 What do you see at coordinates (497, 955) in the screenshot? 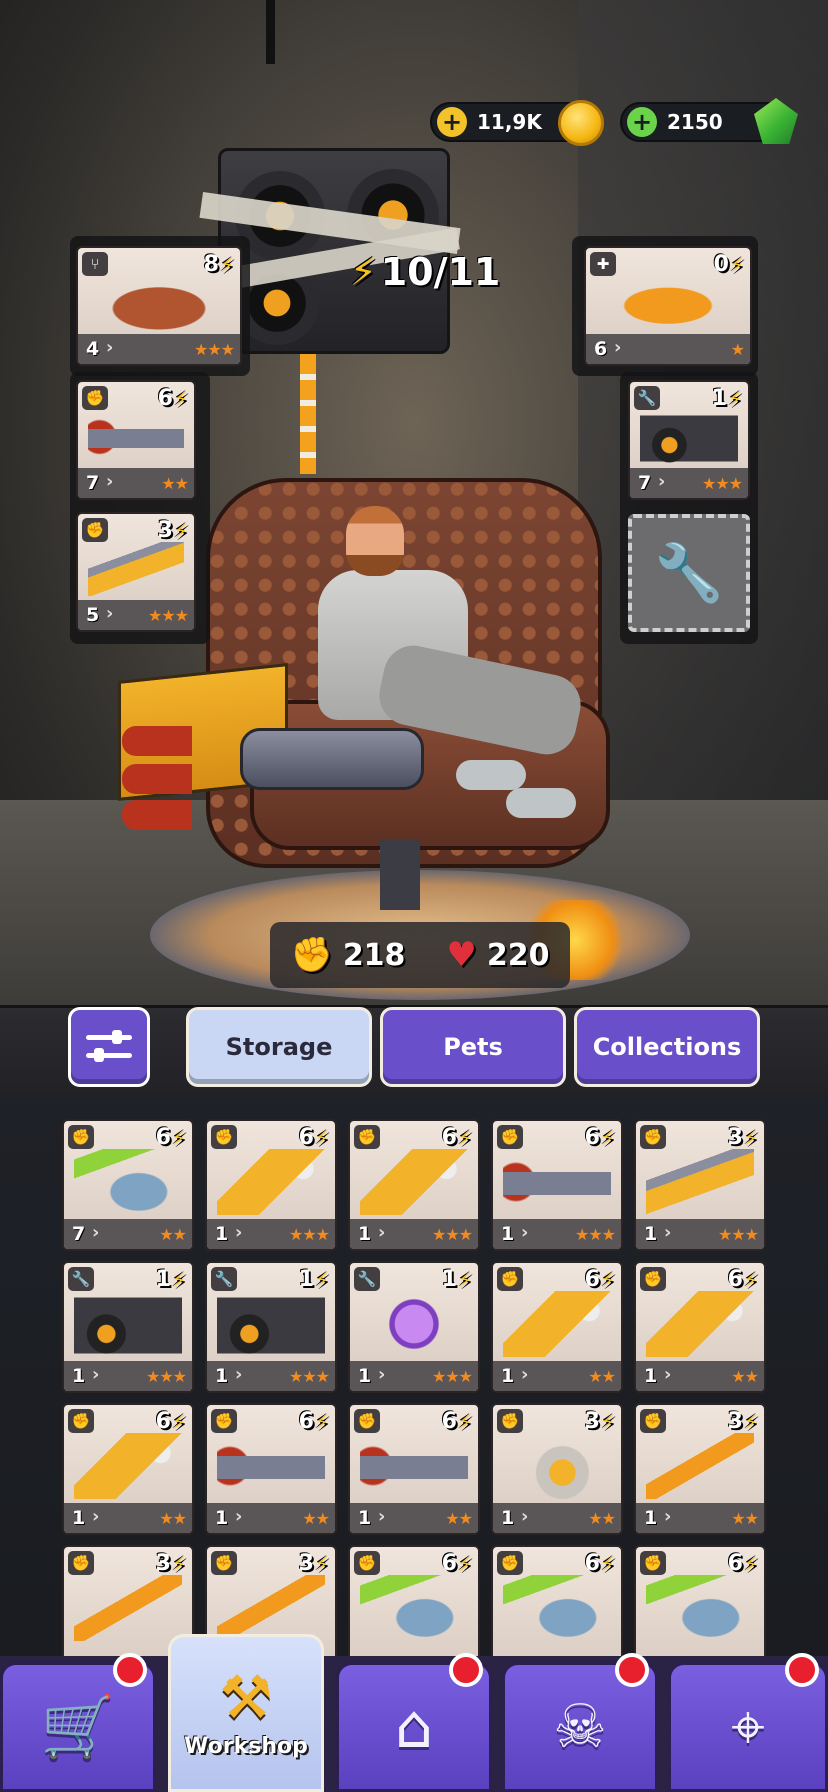
I see `health-stat: ♥ 220` at bounding box center [497, 955].